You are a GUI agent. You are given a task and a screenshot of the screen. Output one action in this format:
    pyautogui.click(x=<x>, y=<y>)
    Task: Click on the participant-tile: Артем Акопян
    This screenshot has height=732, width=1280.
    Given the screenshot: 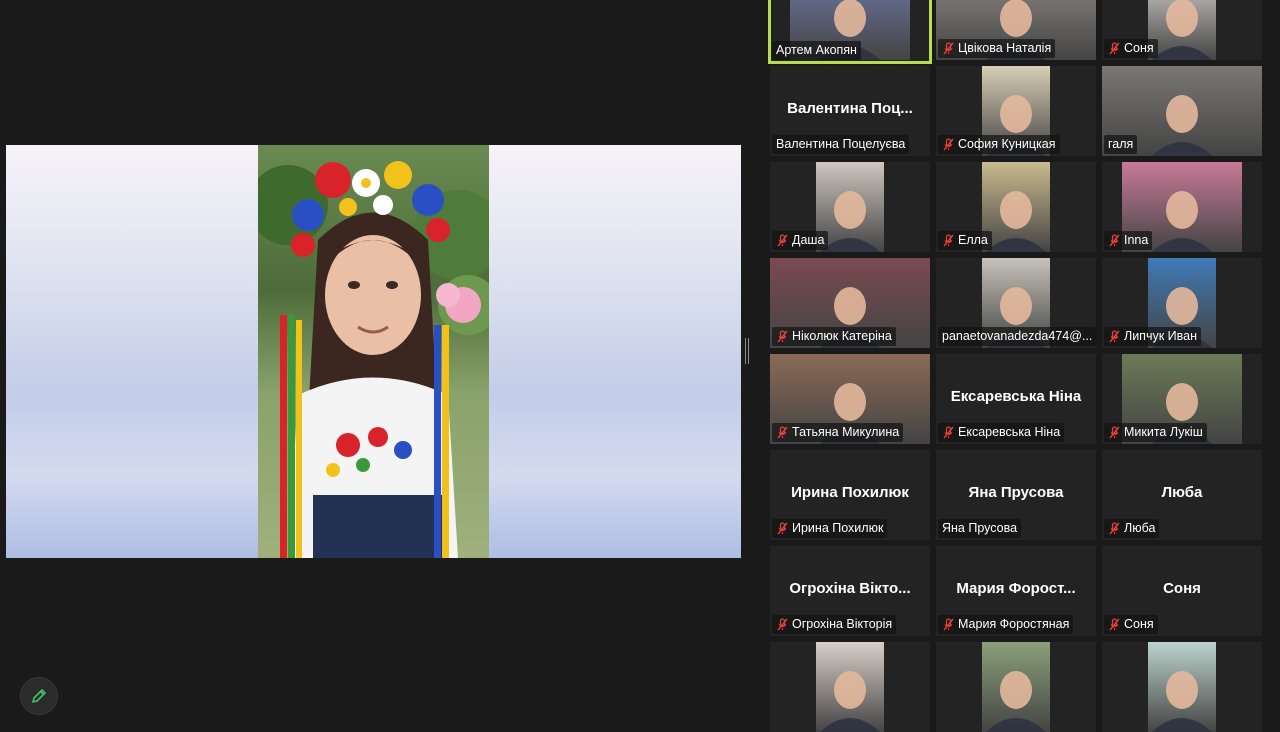 What is the action you would take?
    pyautogui.click(x=850, y=32)
    